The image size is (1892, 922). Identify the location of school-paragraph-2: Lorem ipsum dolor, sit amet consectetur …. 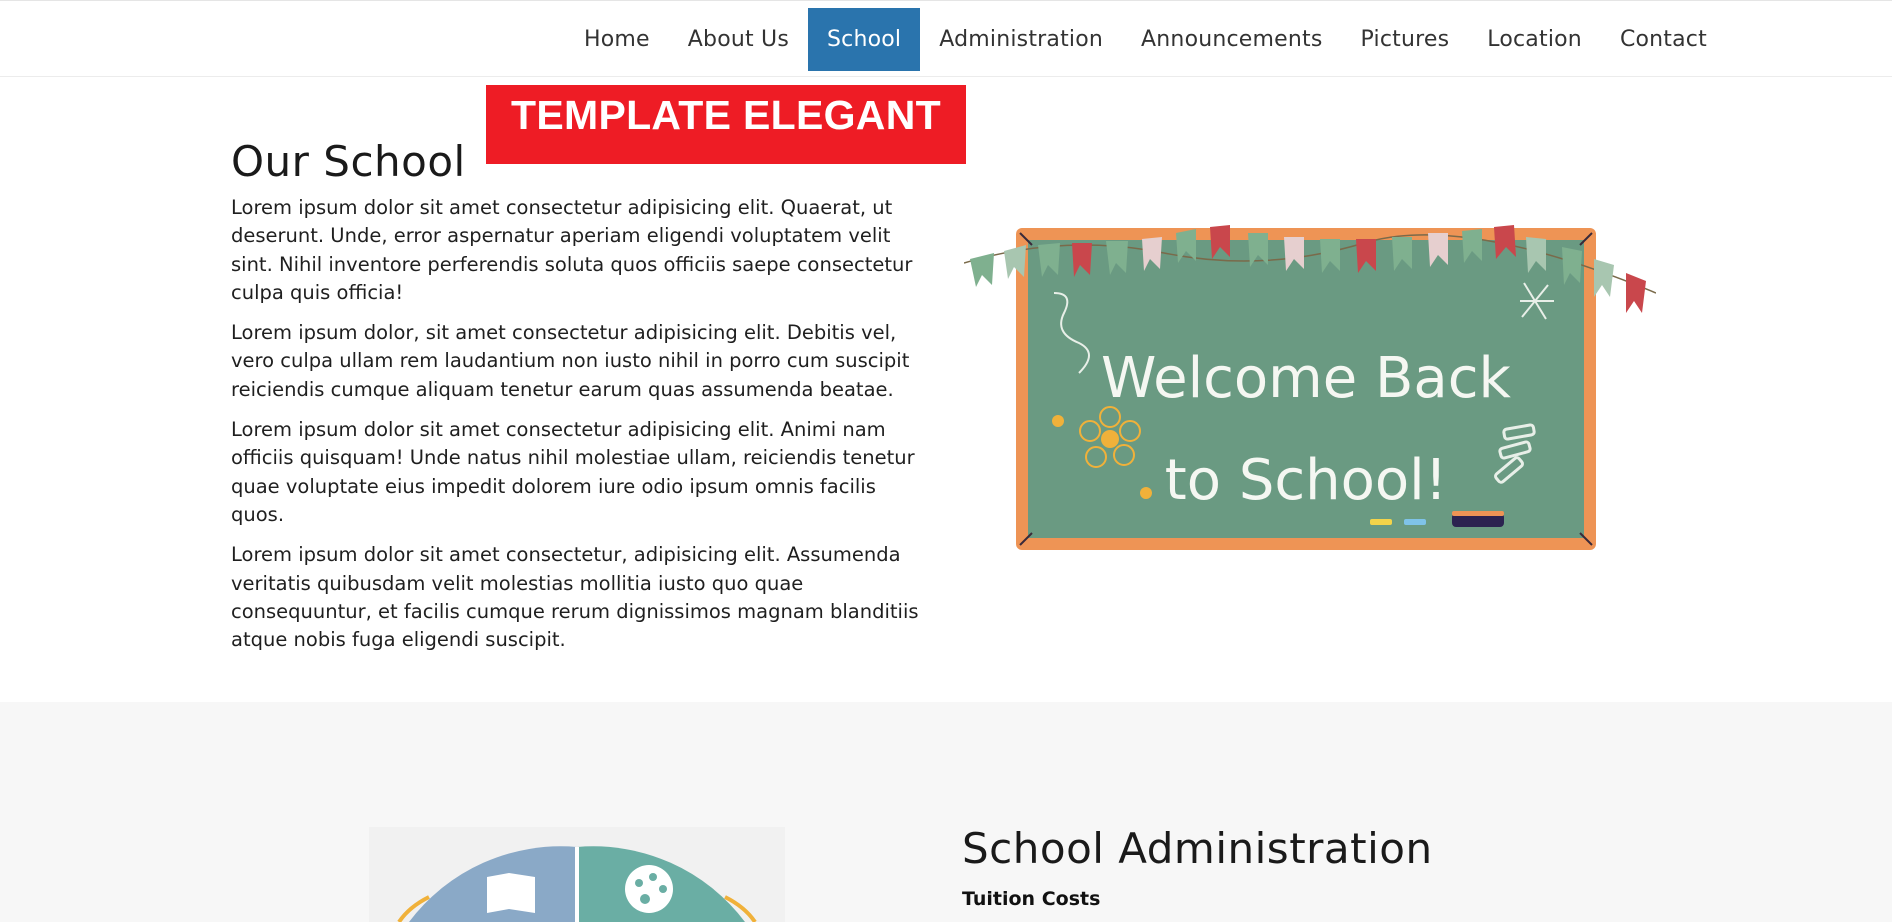
(570, 361).